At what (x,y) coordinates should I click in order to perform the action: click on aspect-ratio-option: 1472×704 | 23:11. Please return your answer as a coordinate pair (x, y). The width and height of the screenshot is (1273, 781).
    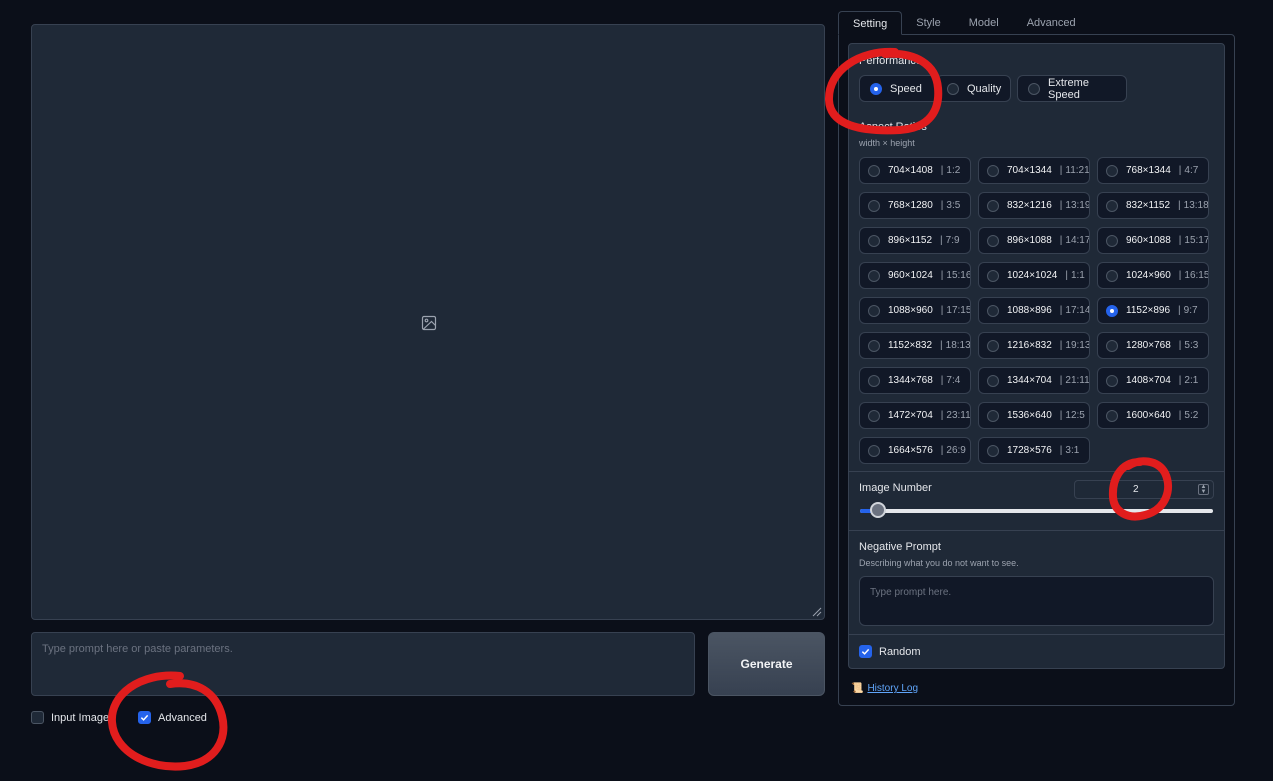
    Looking at the image, I should click on (915, 415).